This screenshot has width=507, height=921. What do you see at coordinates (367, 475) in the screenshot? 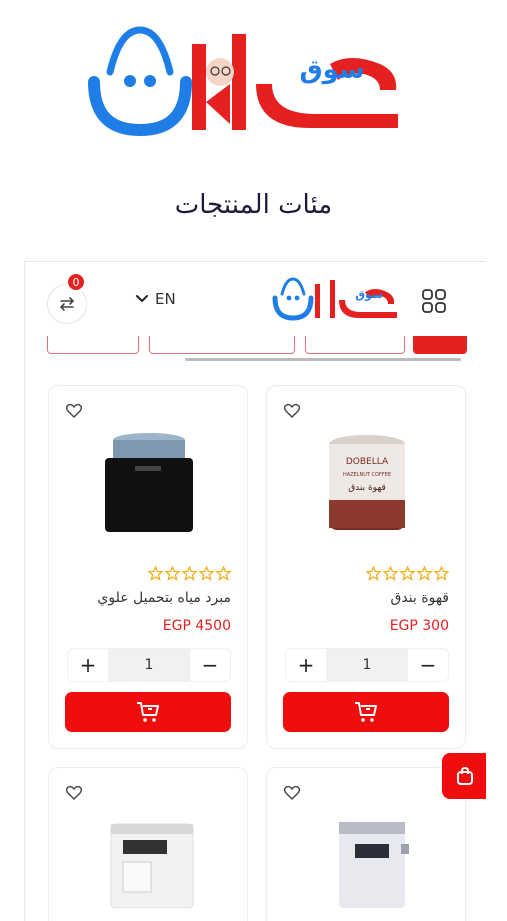
I see `product-image-sub: HAZELNUT COFFEE` at bounding box center [367, 475].